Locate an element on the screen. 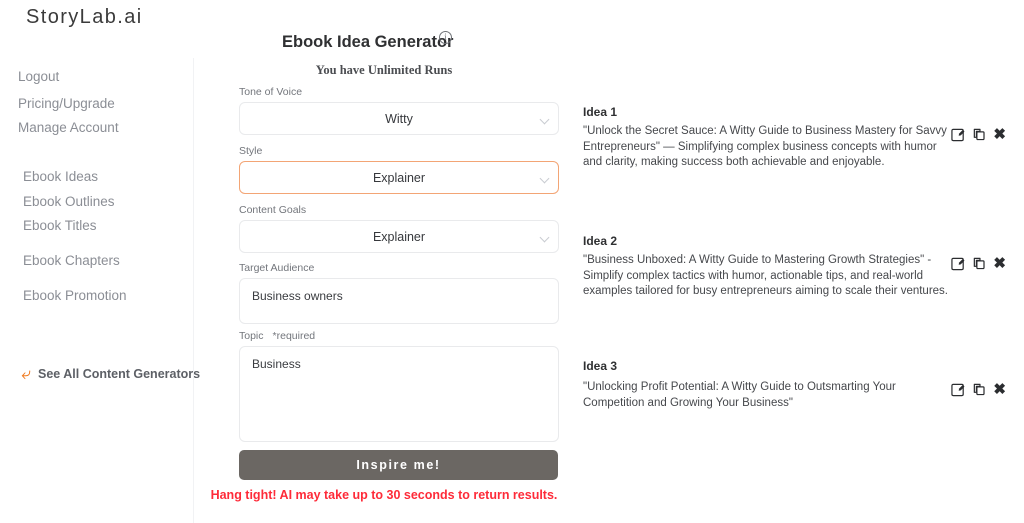 The width and height of the screenshot is (1024, 523). tone-of-voice-label: Tone of Voice is located at coordinates (271, 92).